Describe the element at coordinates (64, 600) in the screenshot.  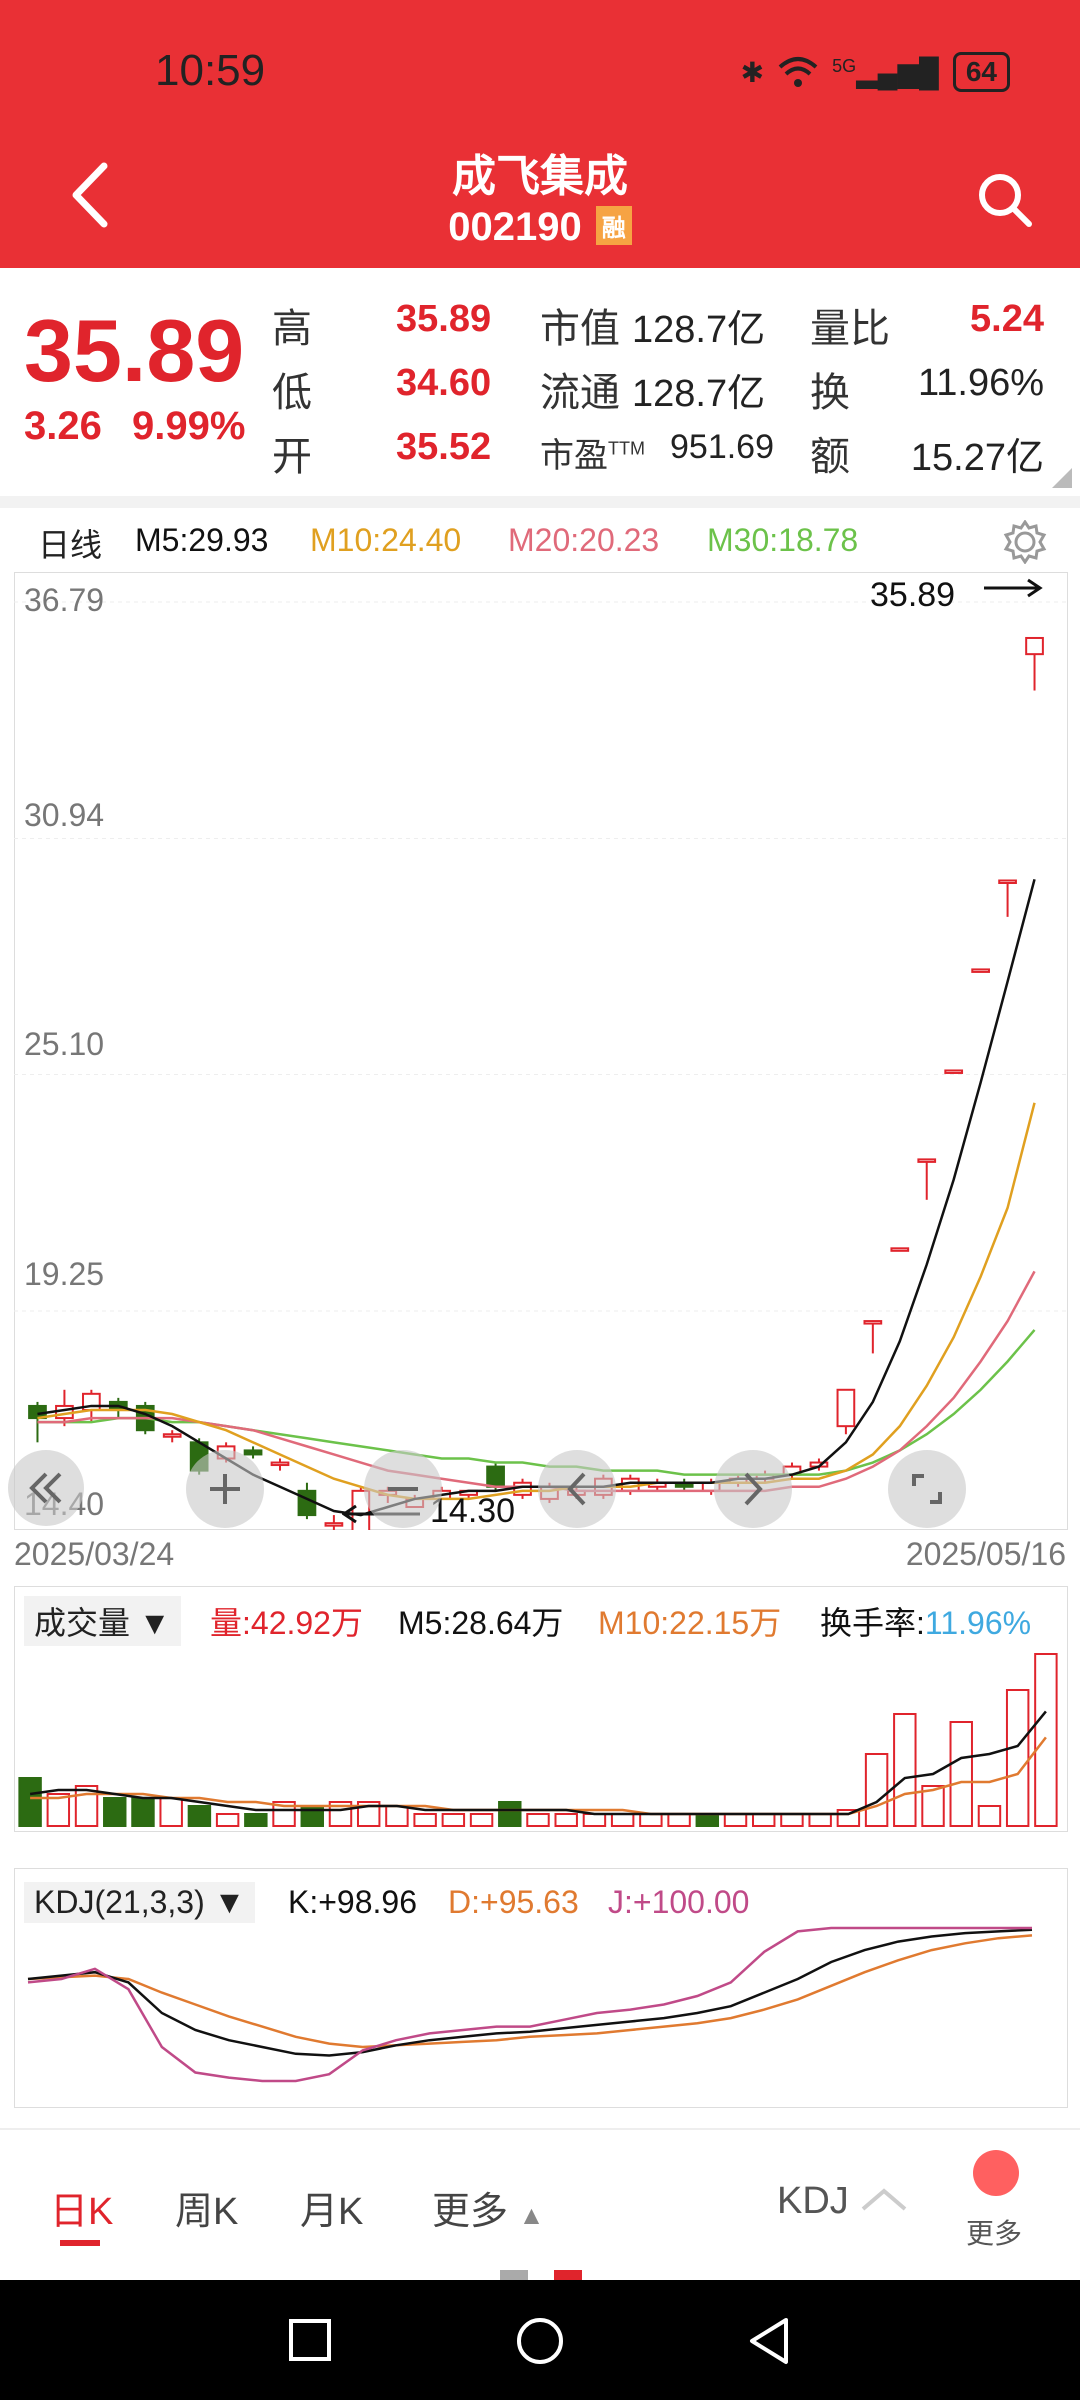
I see `y-tick-label: 36.79` at that location.